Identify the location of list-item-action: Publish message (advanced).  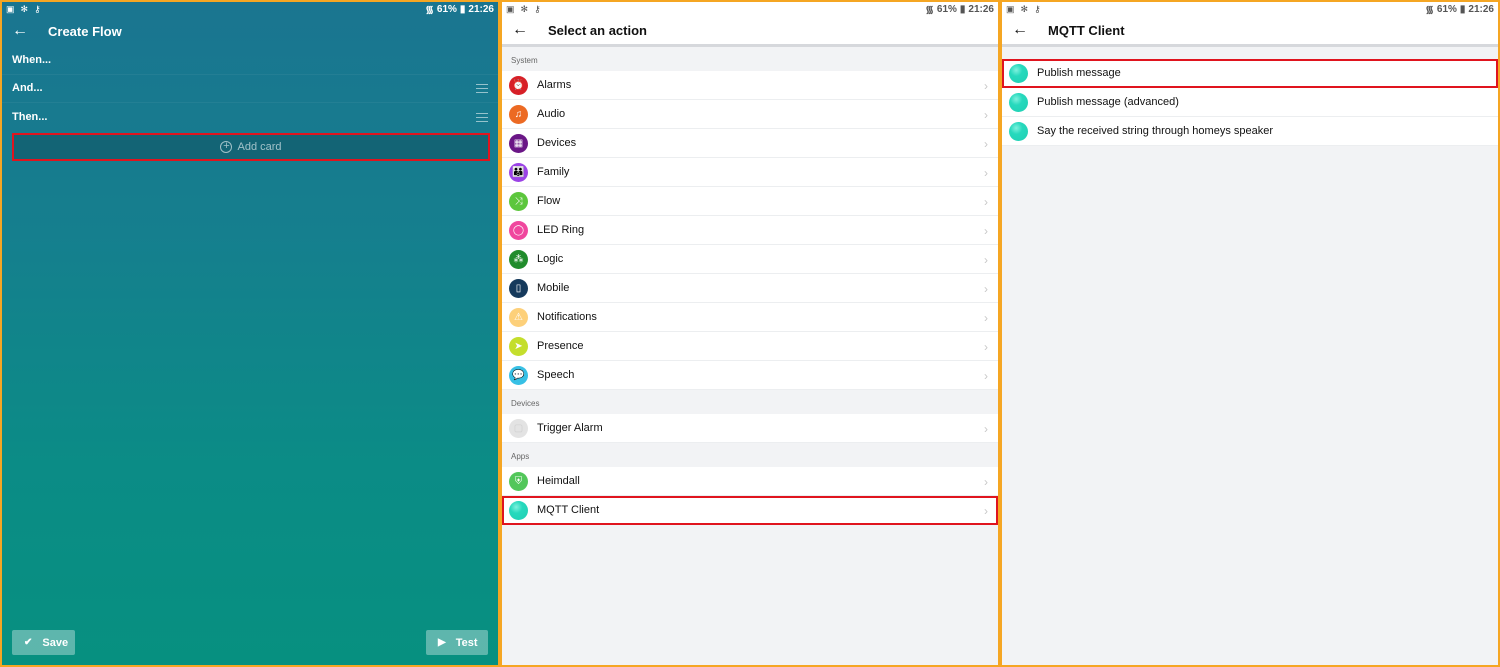
(1250, 102).